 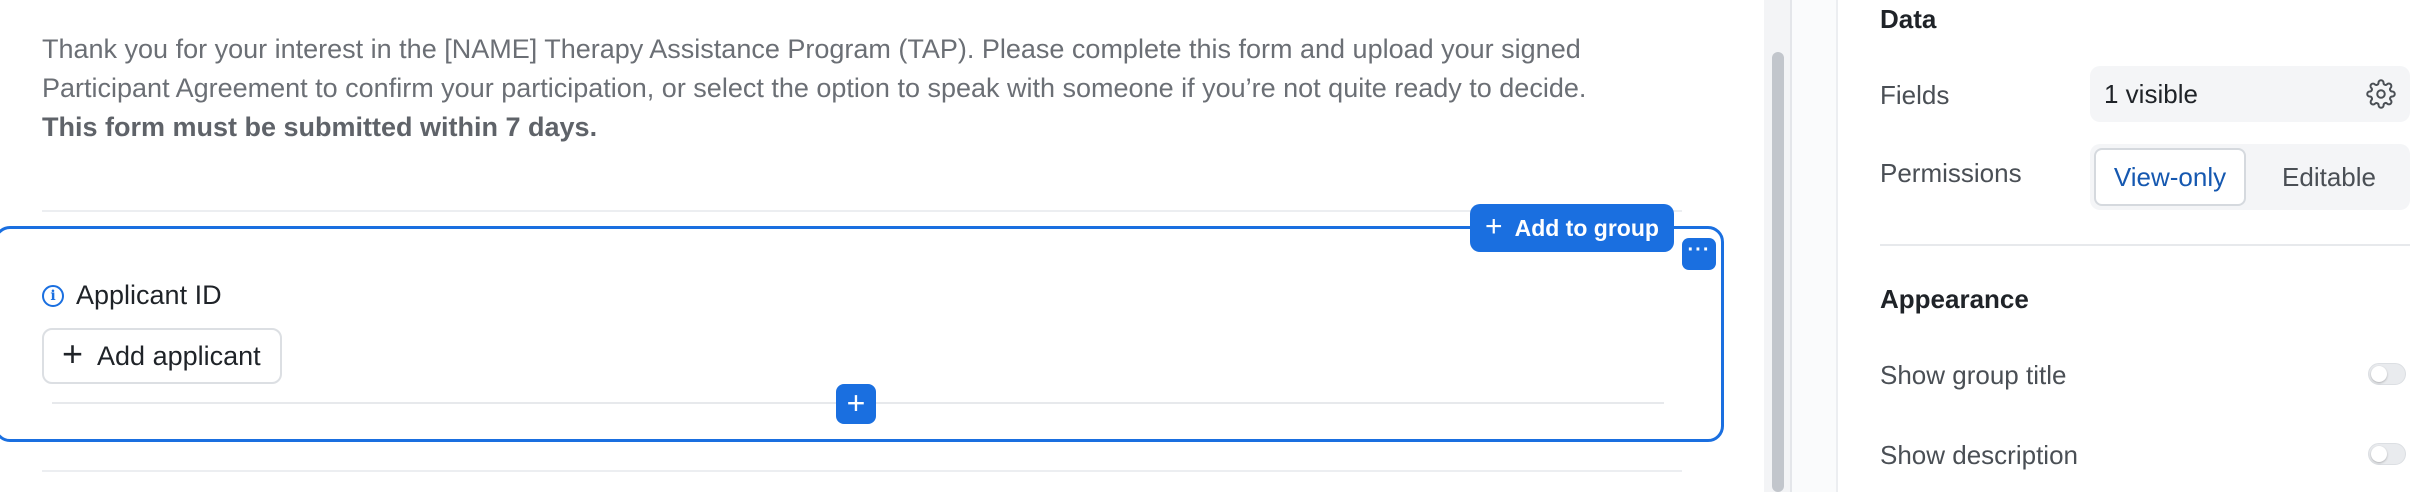 I want to click on permissions-label: Permissions, so click(x=1951, y=173).